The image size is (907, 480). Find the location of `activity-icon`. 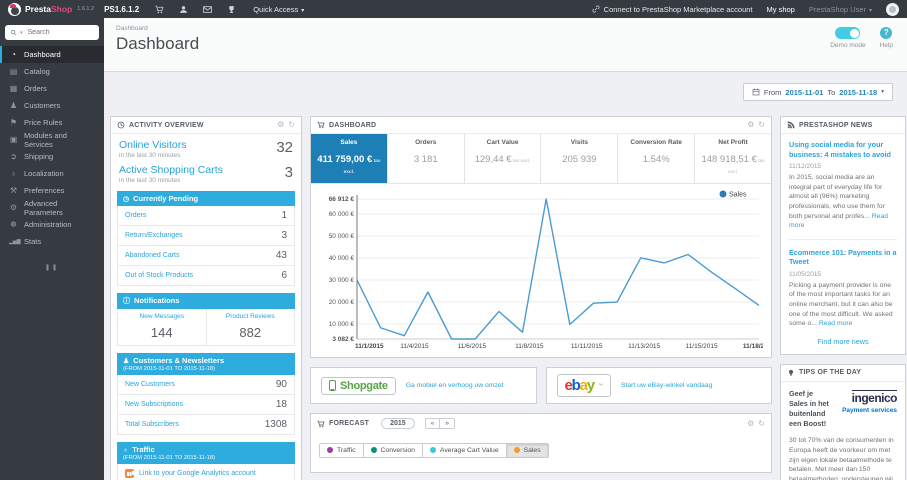

activity-icon is located at coordinates (121, 125).